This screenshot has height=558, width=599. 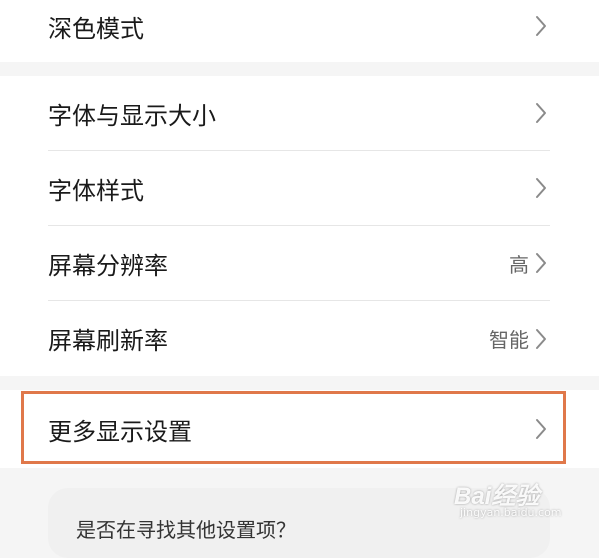 What do you see at coordinates (299, 338) in the screenshot?
I see `settings-row-refresh-rate: 屏幕刷新率 智能` at bounding box center [299, 338].